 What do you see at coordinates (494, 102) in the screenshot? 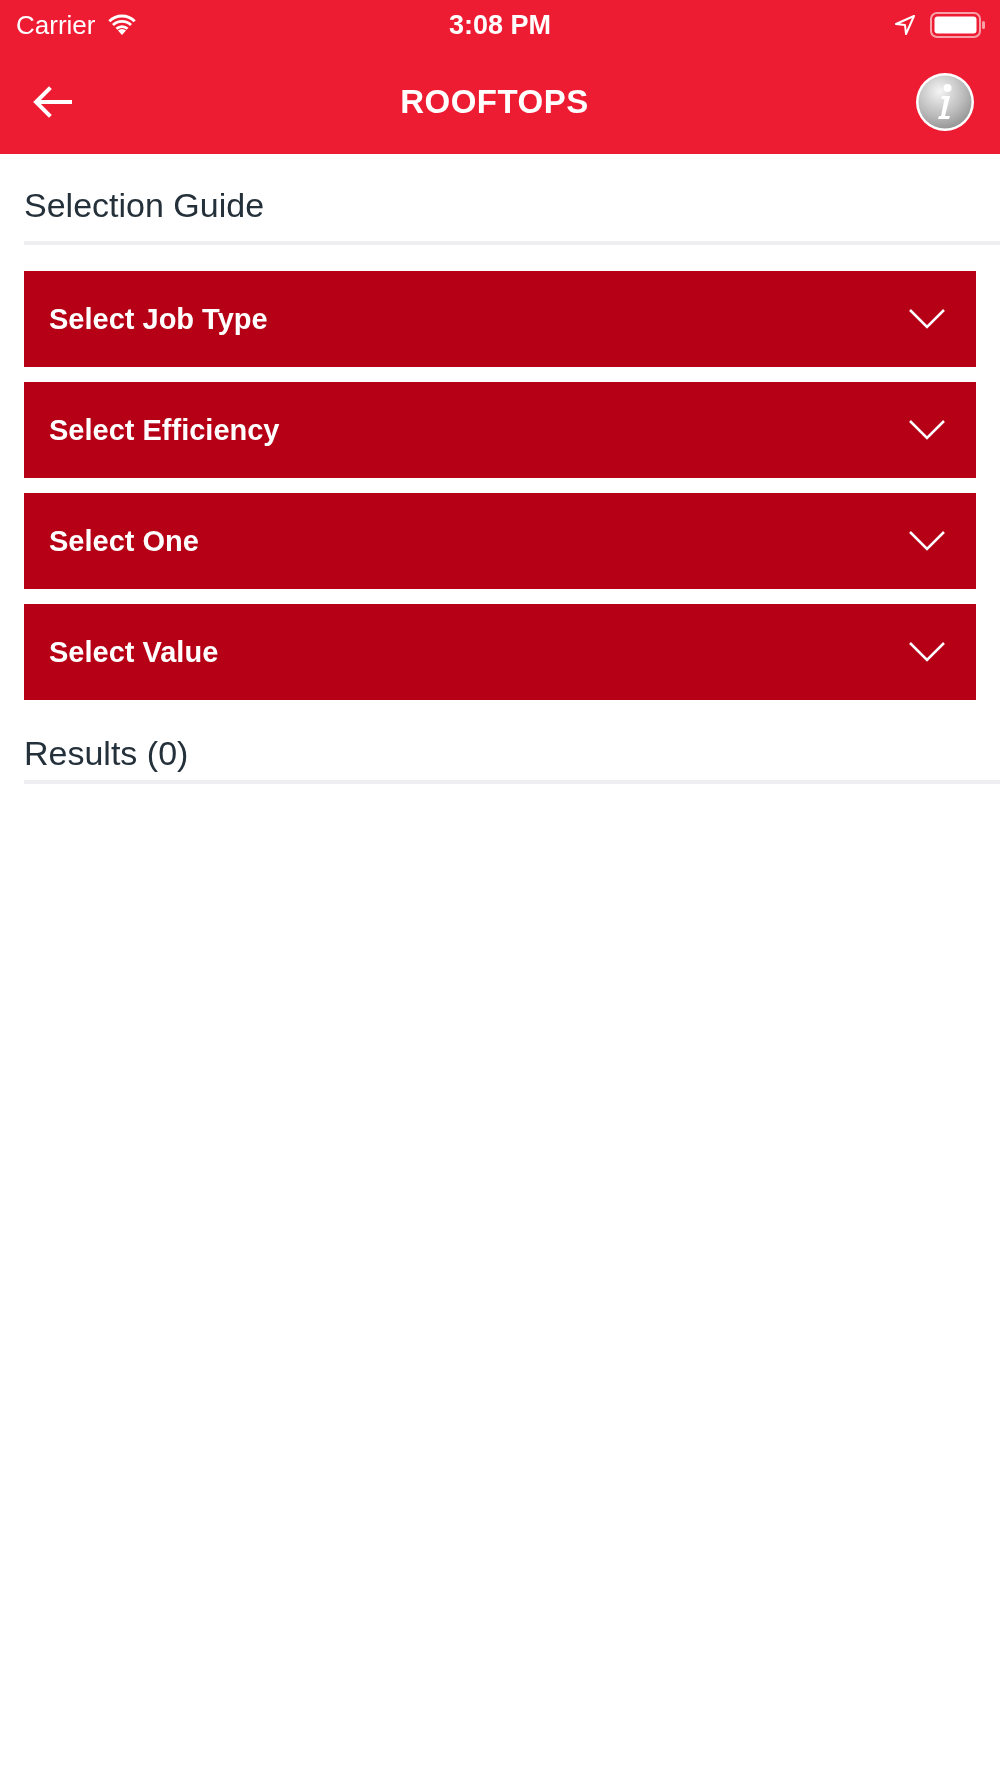
I see `screen-title: ROOFTOPS` at bounding box center [494, 102].